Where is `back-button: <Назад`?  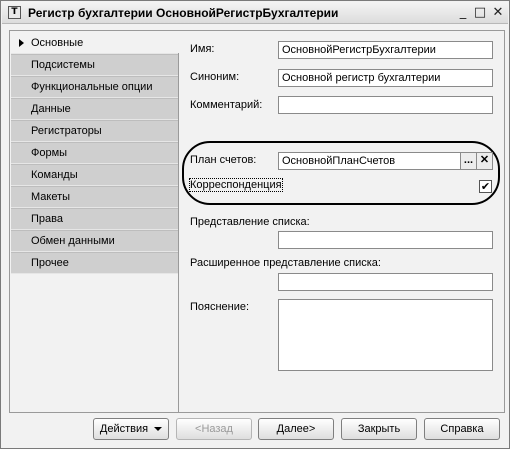
back-button: <Назад is located at coordinates (214, 429).